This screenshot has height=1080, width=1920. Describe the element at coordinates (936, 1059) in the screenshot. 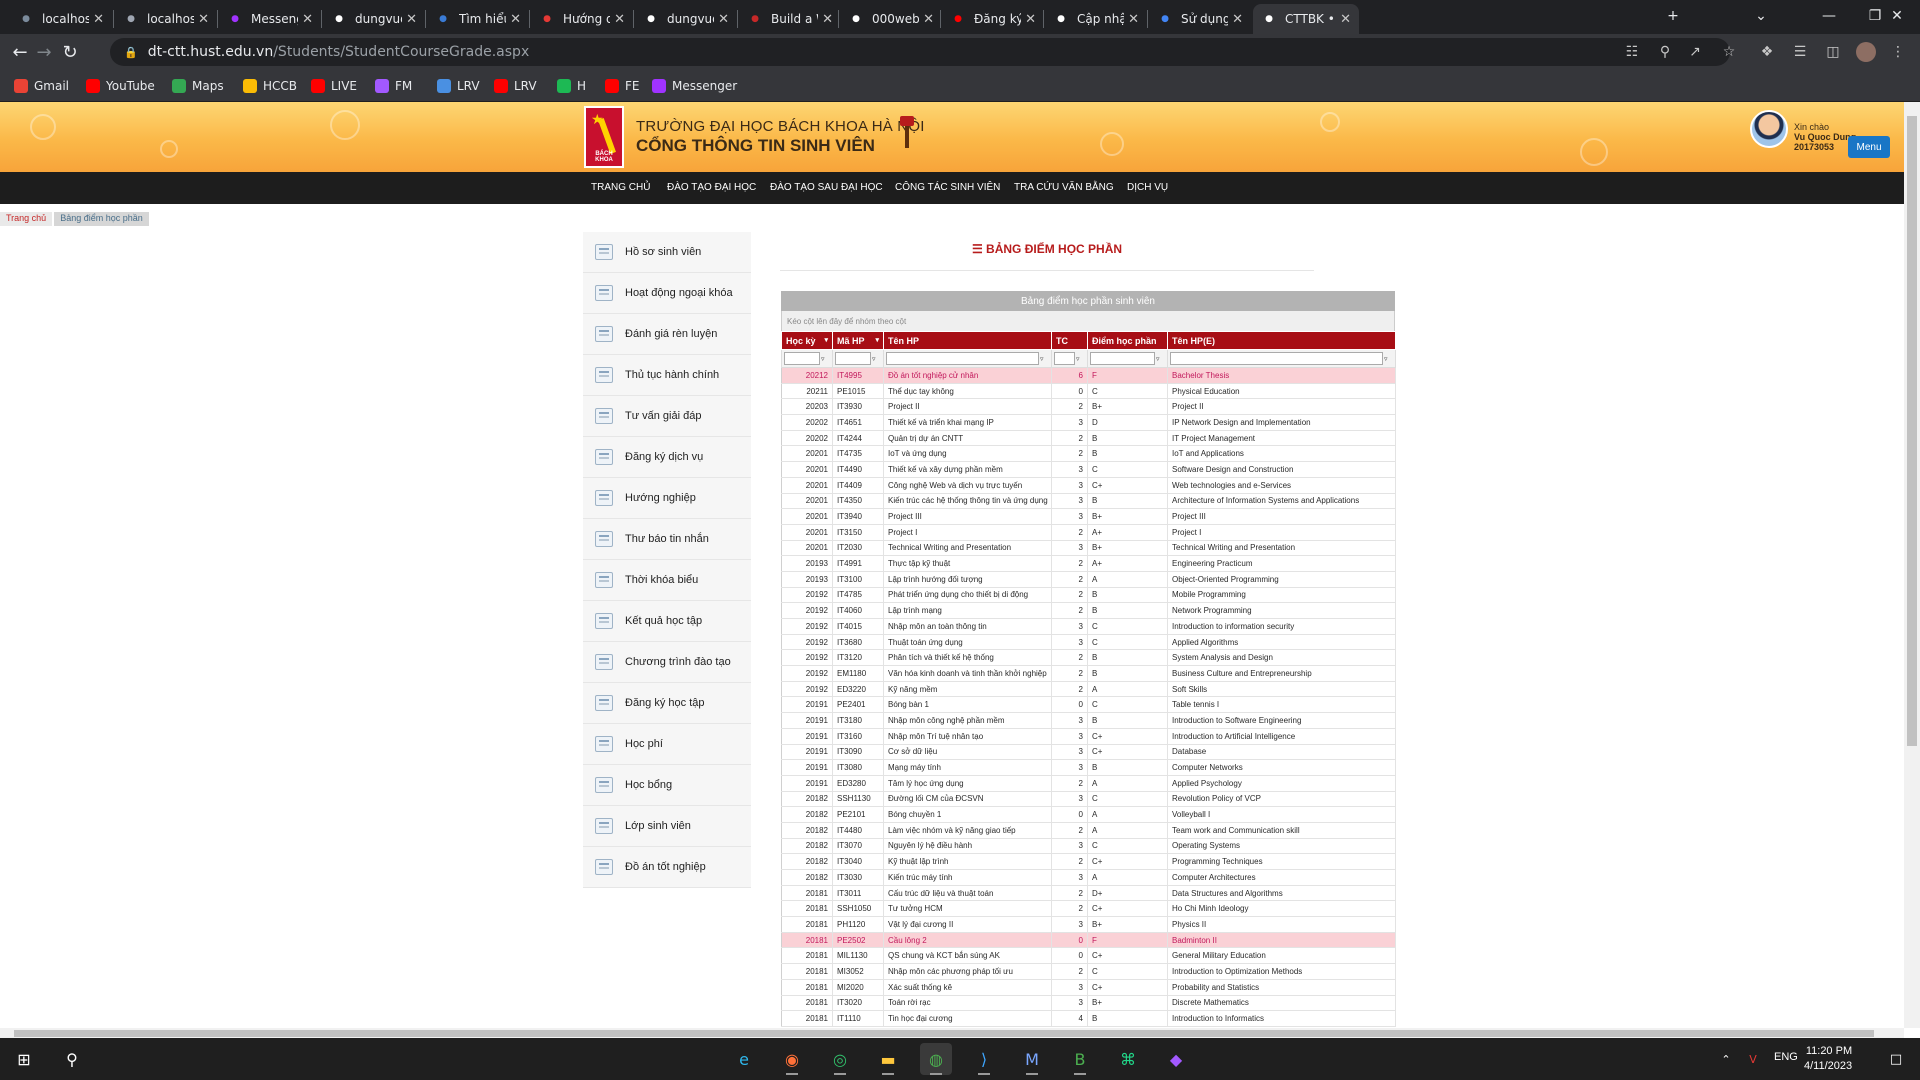

I see `chrome-icon: ◍` at that location.